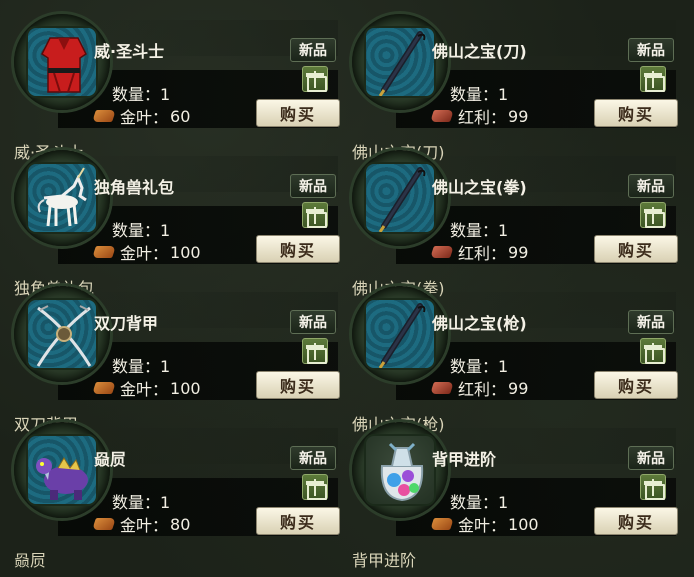 The height and width of the screenshot is (577, 694). What do you see at coordinates (126, 323) in the screenshot?
I see `item-name: 双刀背甲` at bounding box center [126, 323].